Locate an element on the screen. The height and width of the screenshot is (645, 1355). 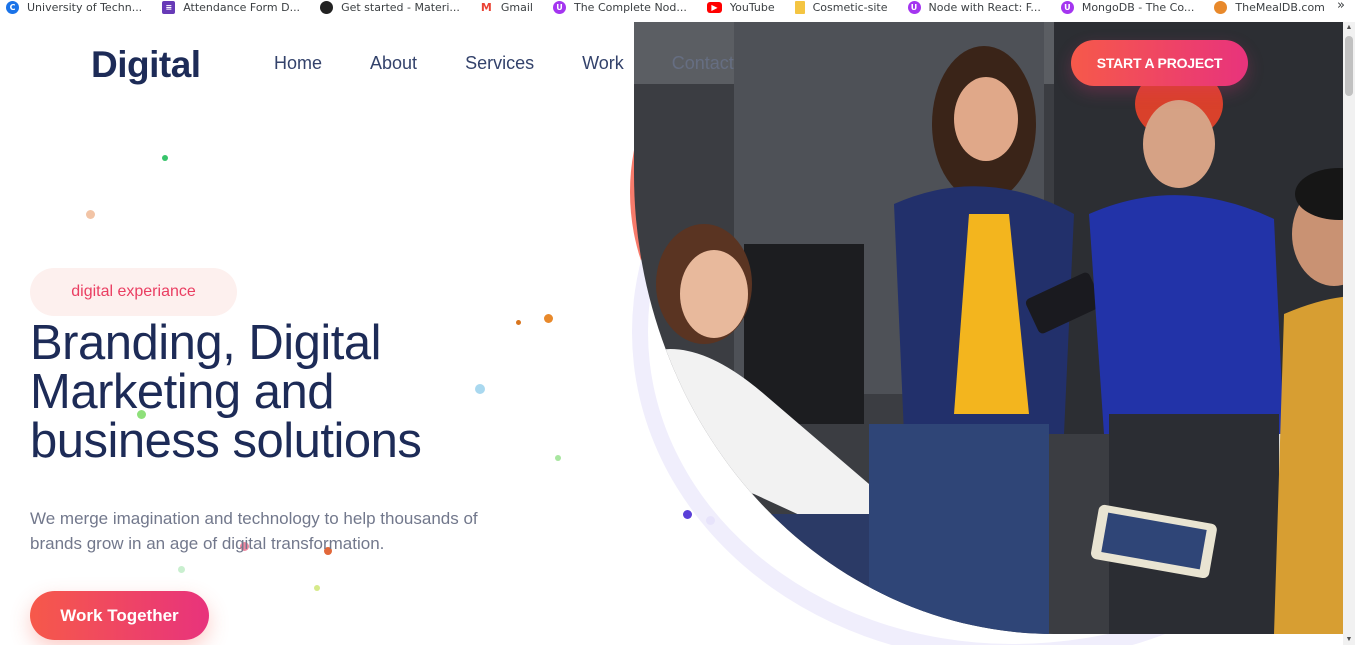
headline-line: Branding, Digital is located at coordinates (206, 343).